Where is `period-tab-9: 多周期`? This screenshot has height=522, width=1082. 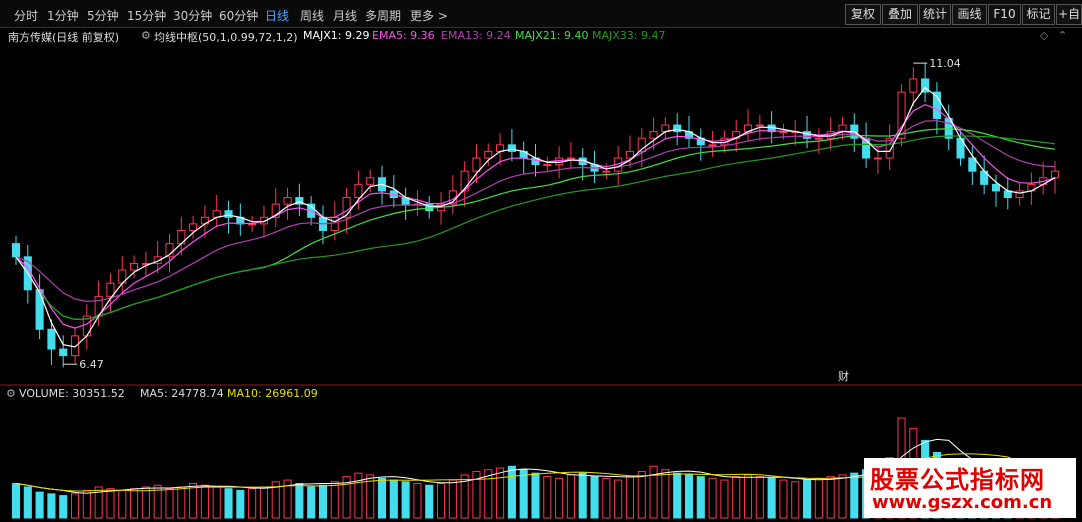 period-tab-9: 多周期 is located at coordinates (383, 15).